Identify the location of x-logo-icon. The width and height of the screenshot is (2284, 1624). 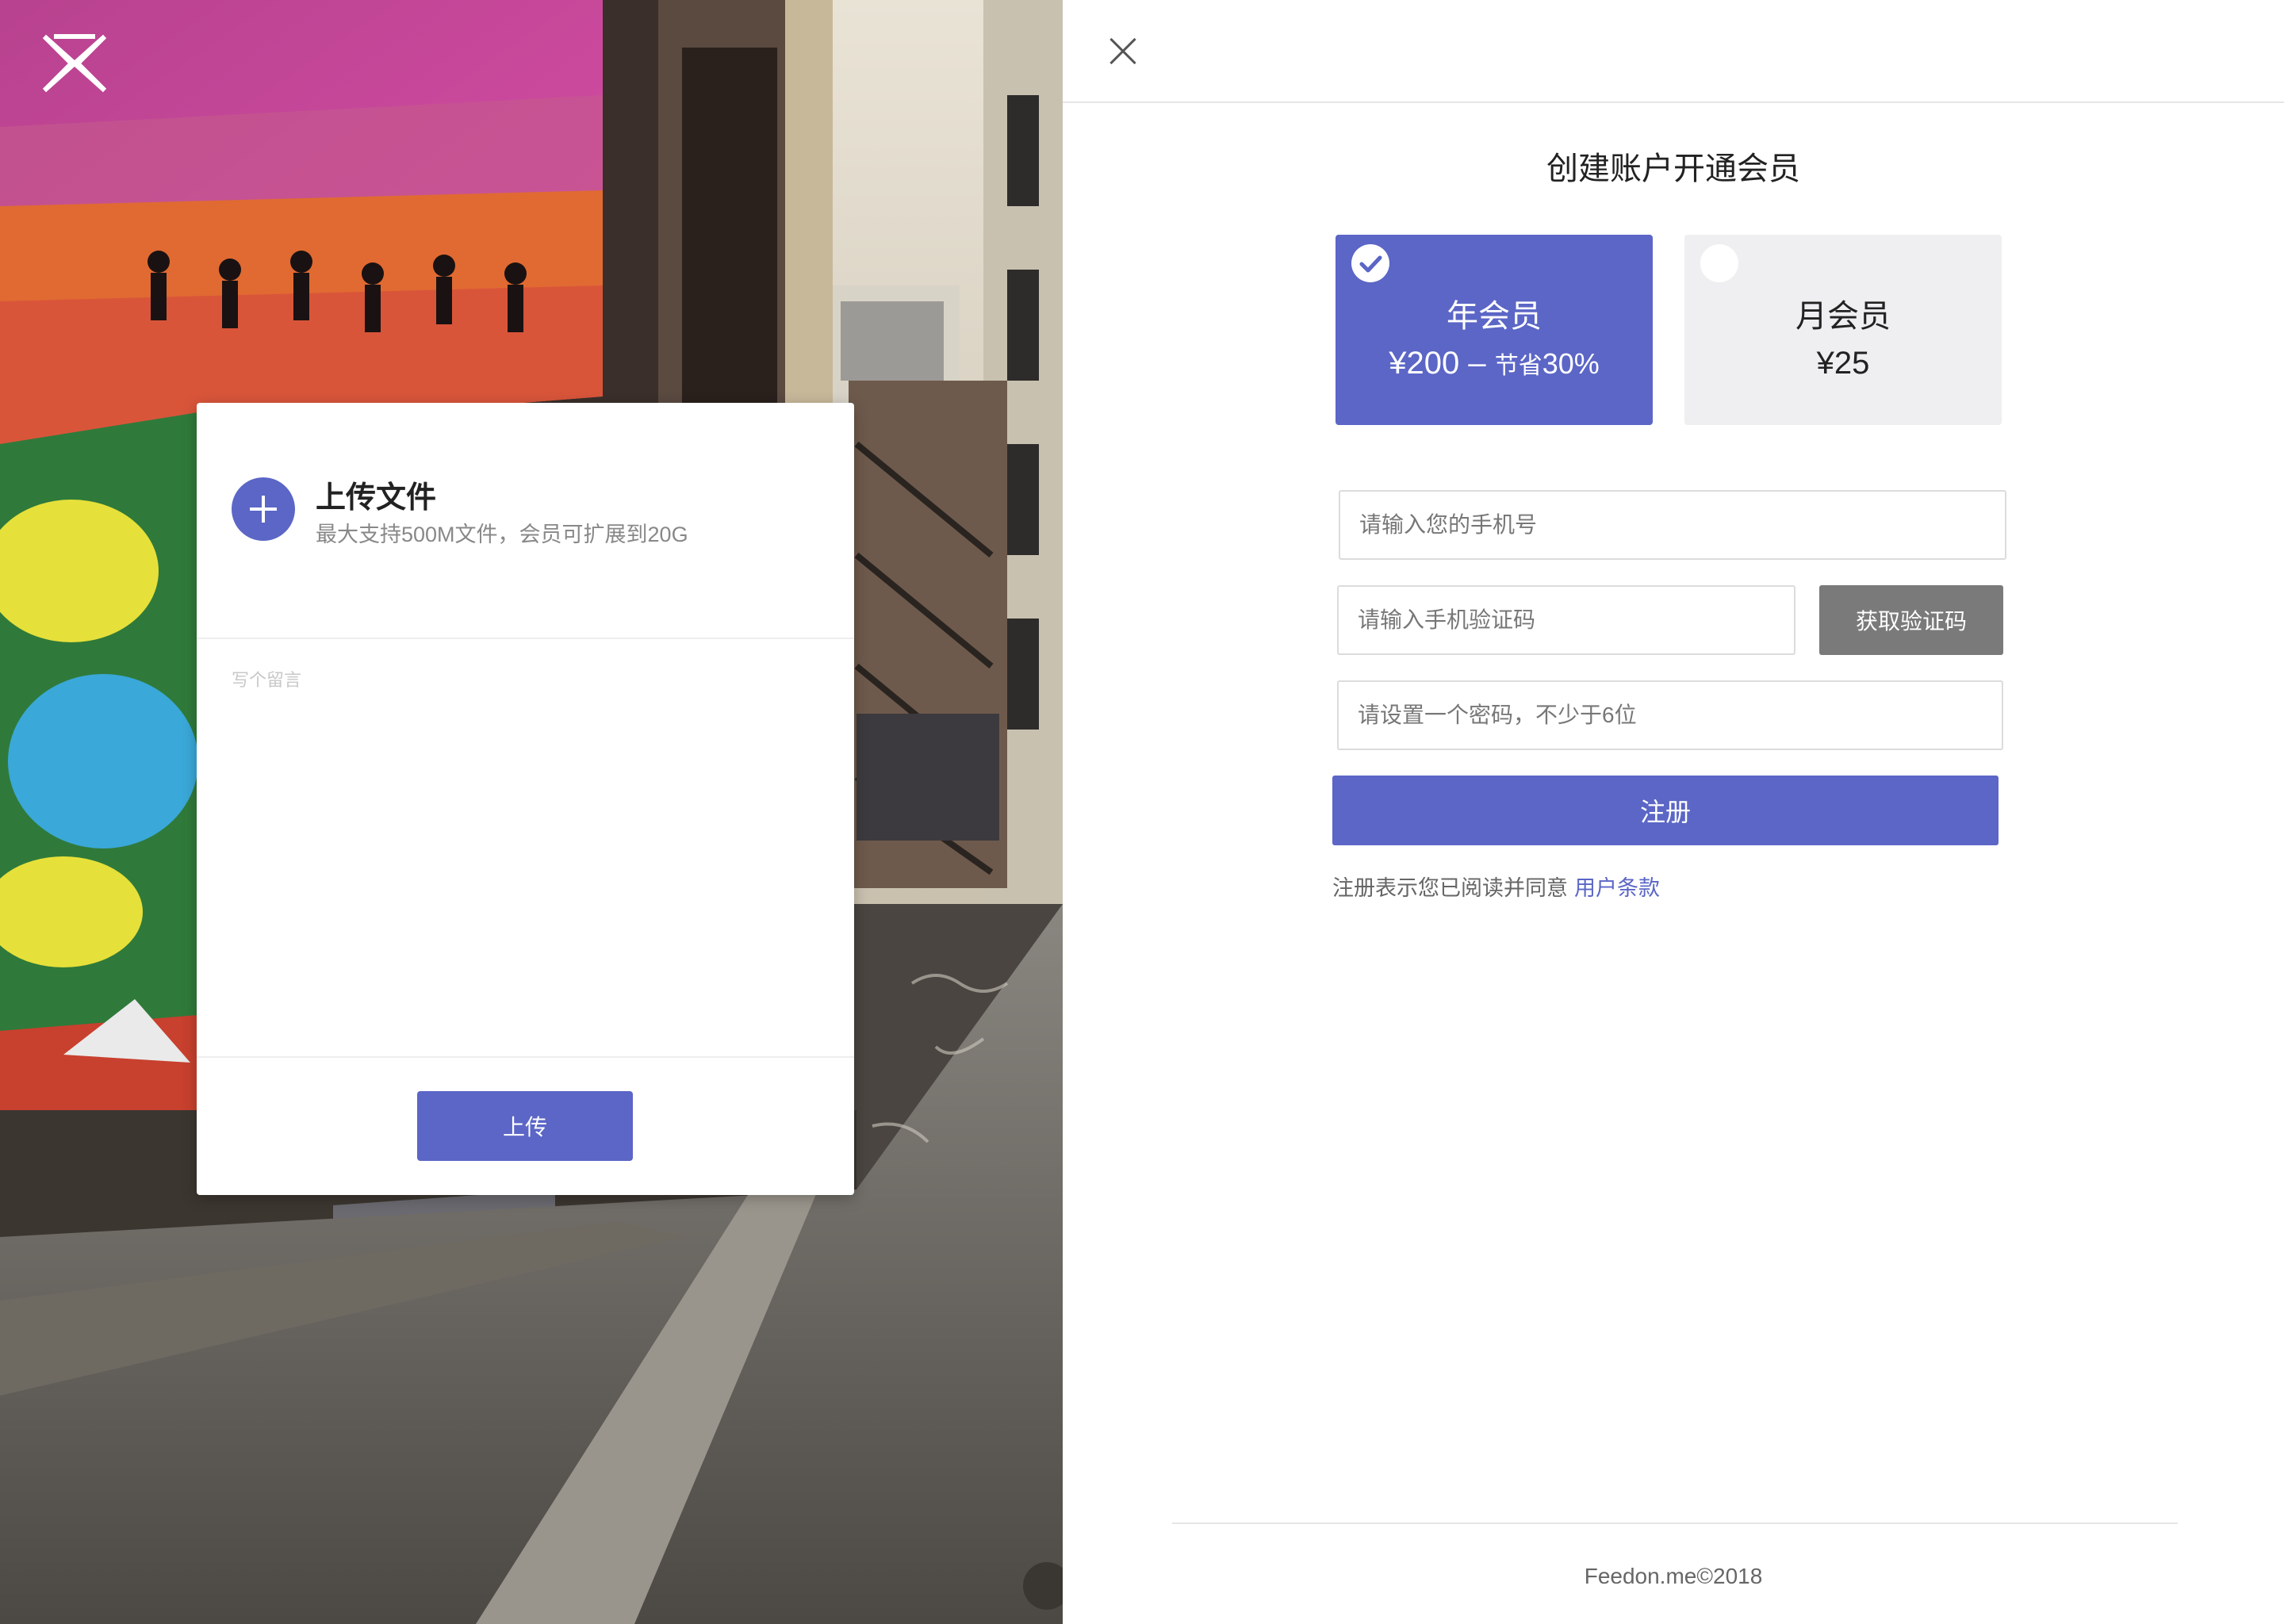
(74, 63).